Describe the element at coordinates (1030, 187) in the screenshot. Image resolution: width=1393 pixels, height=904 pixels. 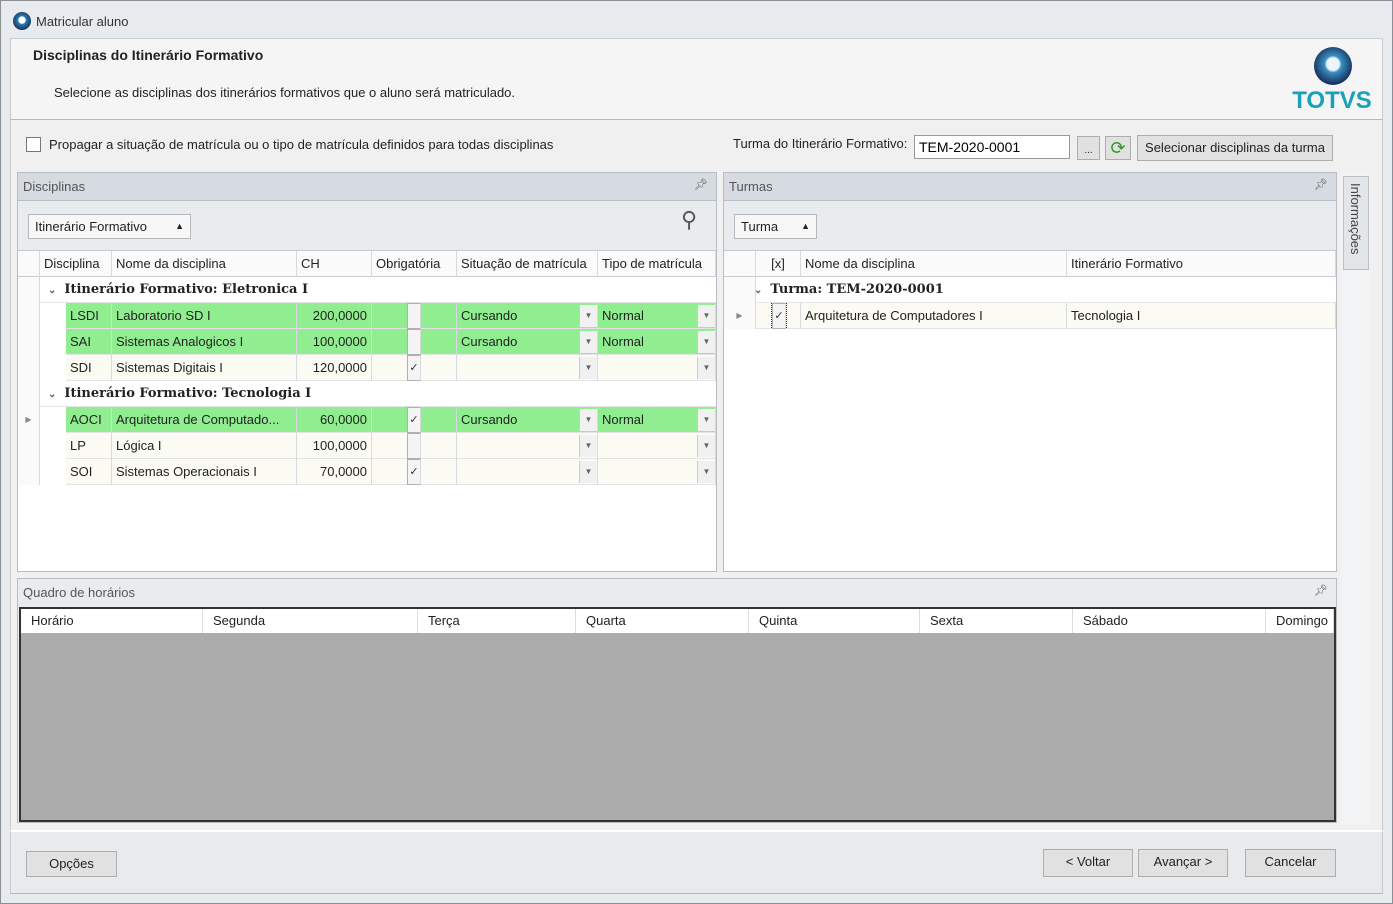
I see `panel-header: Turmas 📌︎` at that location.